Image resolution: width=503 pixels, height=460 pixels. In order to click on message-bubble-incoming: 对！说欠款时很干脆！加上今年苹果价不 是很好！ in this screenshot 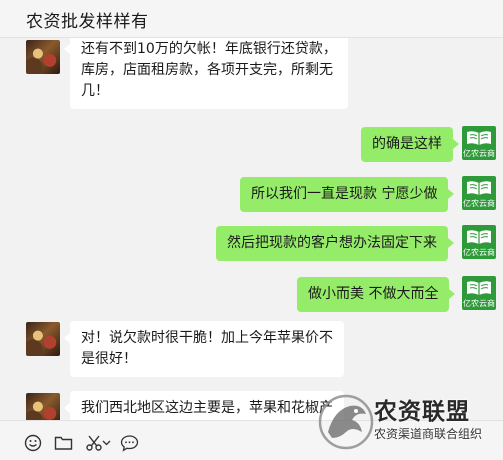, I will do `click(204, 349)`.